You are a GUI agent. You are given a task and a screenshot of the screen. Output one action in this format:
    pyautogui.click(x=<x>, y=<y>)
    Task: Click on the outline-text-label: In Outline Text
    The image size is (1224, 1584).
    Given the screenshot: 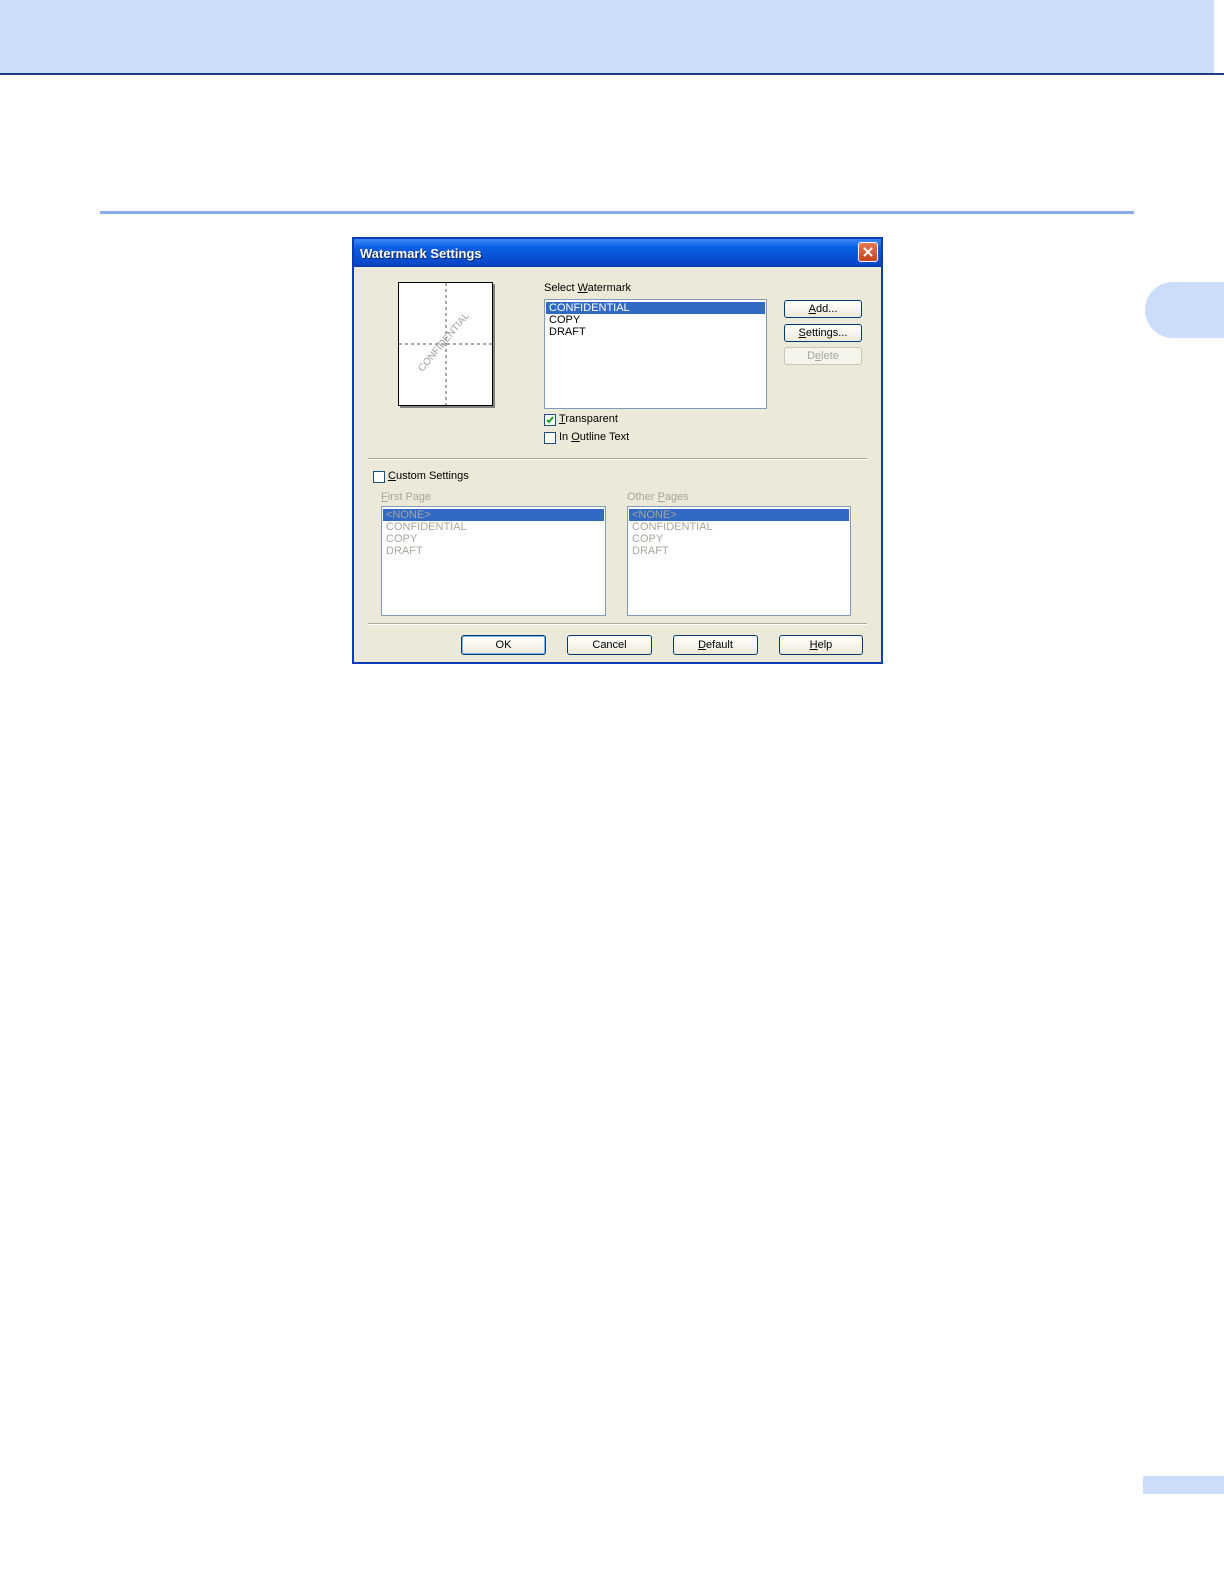 What is the action you would take?
    pyautogui.click(x=594, y=437)
    